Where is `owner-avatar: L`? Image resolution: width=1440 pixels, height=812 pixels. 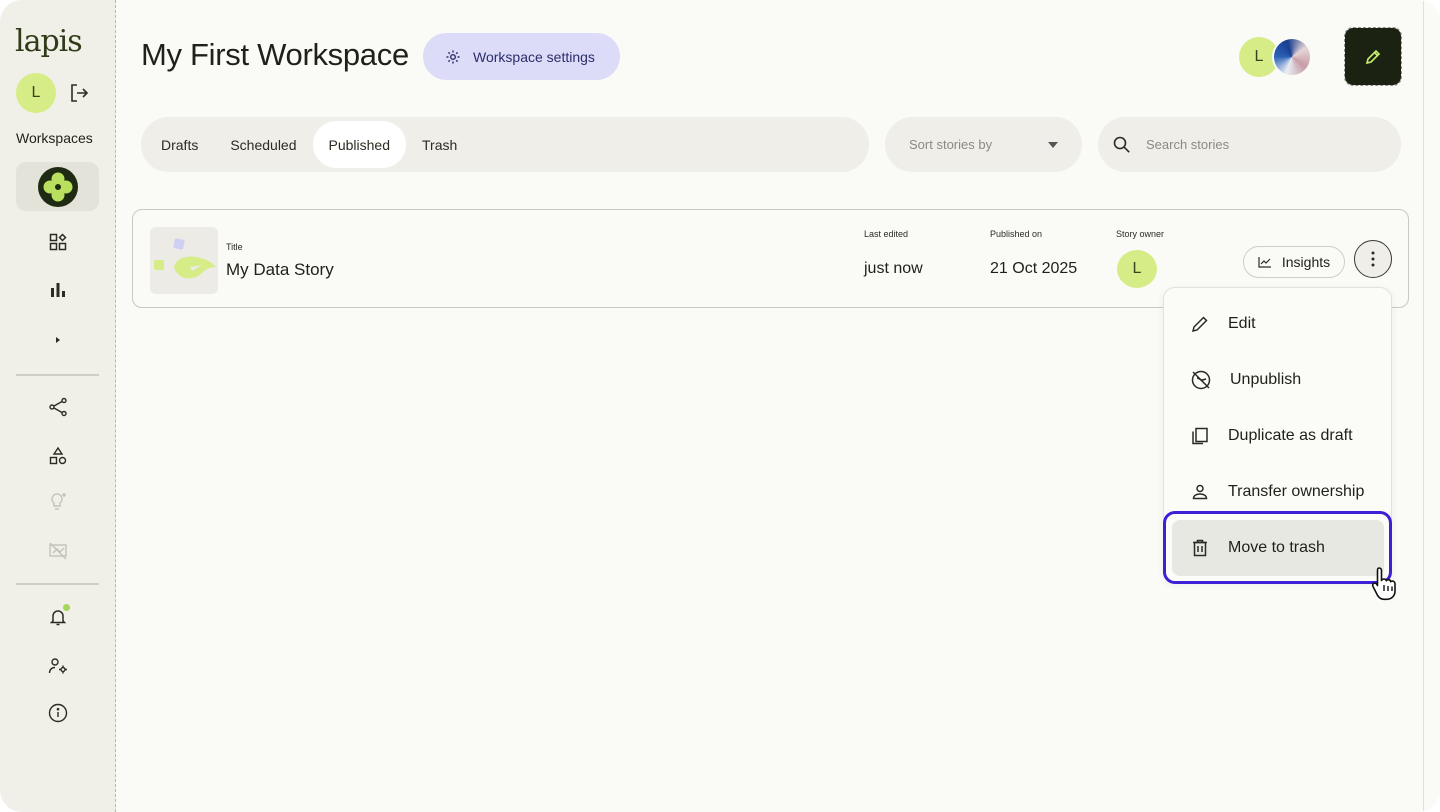 owner-avatar: L is located at coordinates (1137, 269).